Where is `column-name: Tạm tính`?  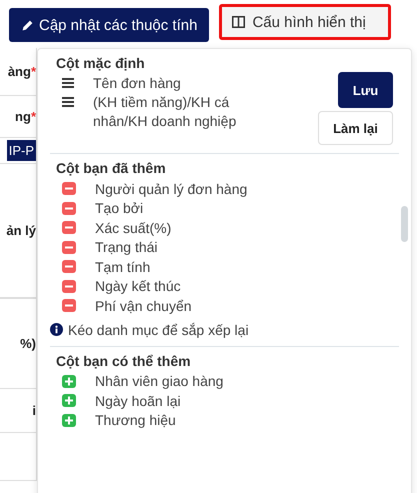
column-name: Tạm tính is located at coordinates (122, 266).